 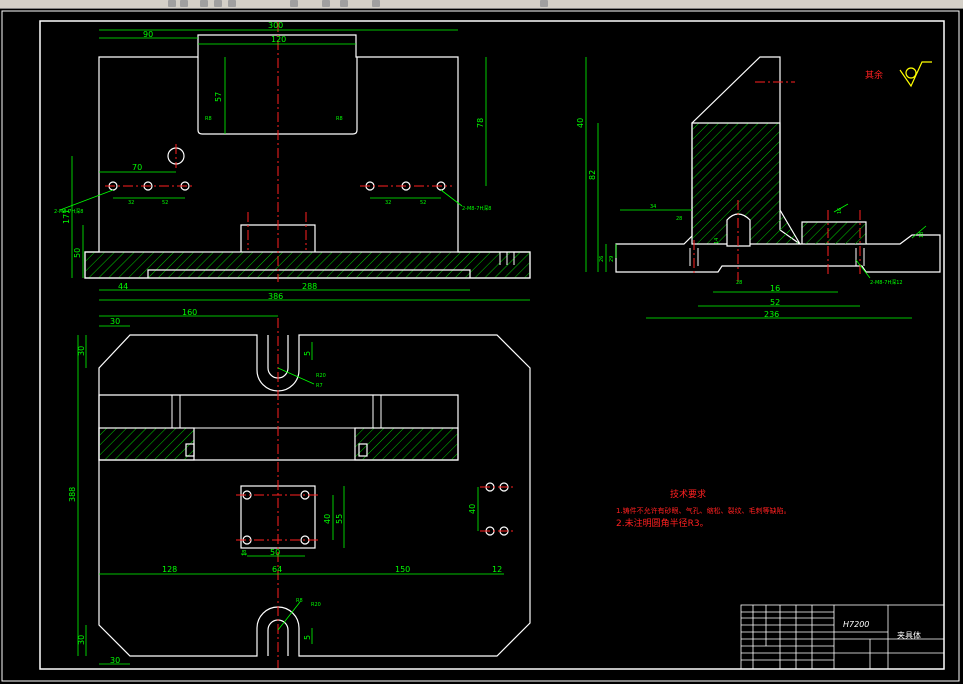 I want to click on dim-text: 150, so click(x=402, y=569).